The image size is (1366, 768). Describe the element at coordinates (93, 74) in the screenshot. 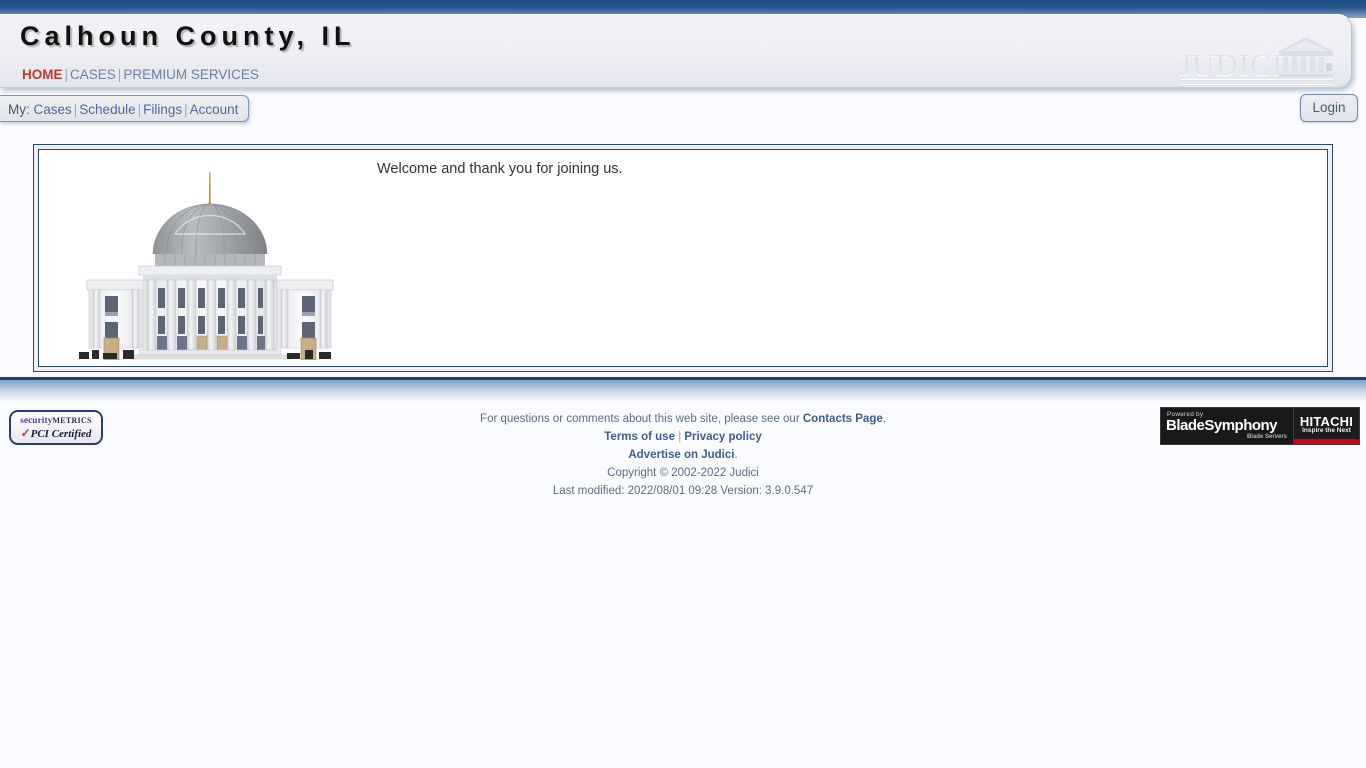

I see `nav-link-cases: CASES` at that location.